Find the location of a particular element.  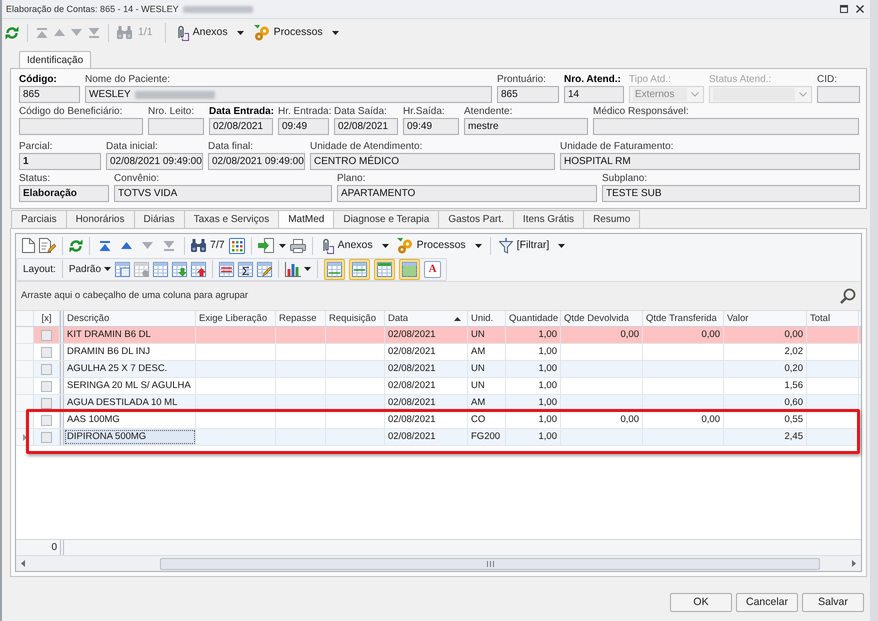

funnel-icon is located at coordinates (505, 246).